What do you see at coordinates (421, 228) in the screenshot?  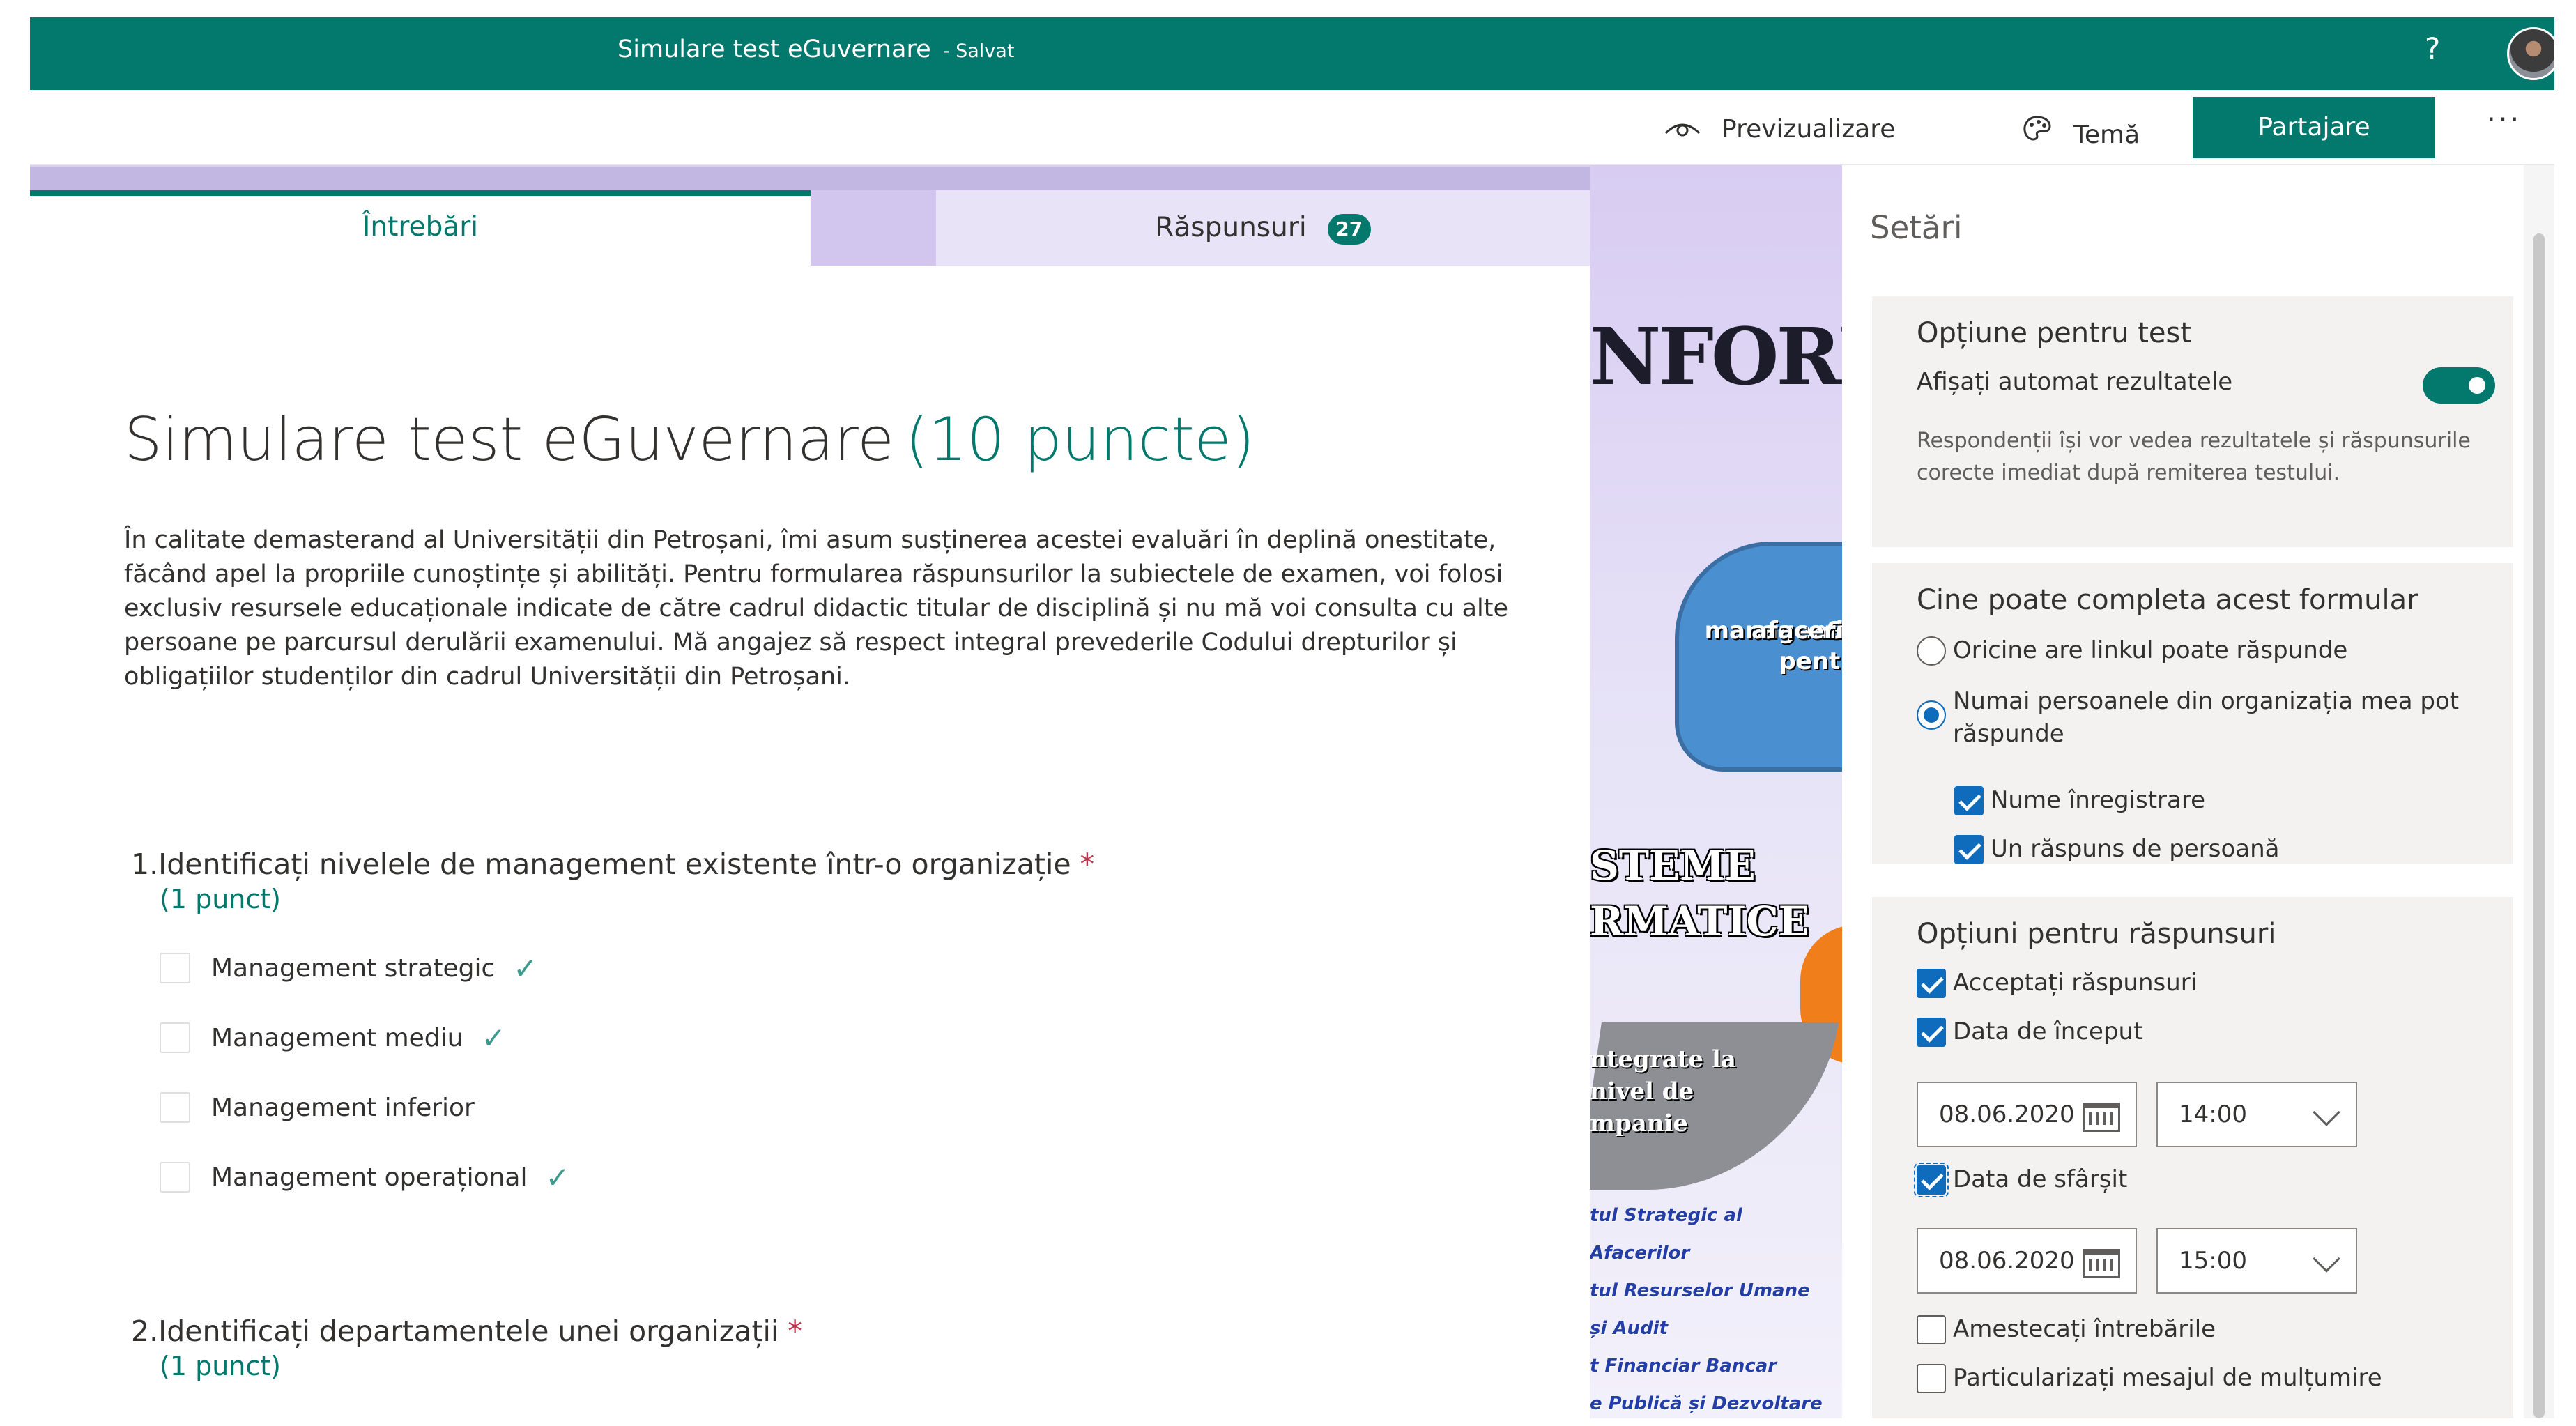 I see `tab-questions: Întrebări` at bounding box center [421, 228].